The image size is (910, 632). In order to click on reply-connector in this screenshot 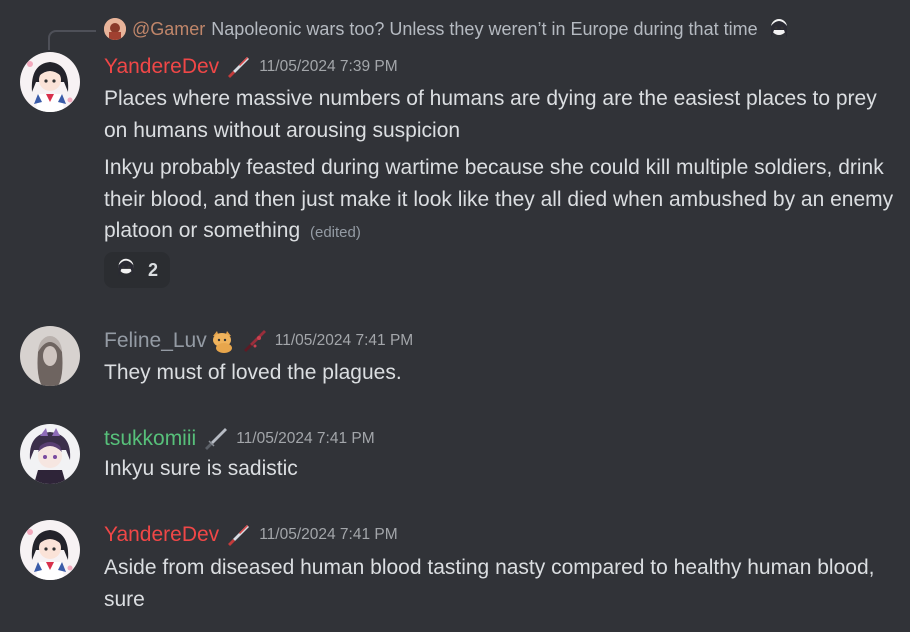, I will do `click(72, 40)`.